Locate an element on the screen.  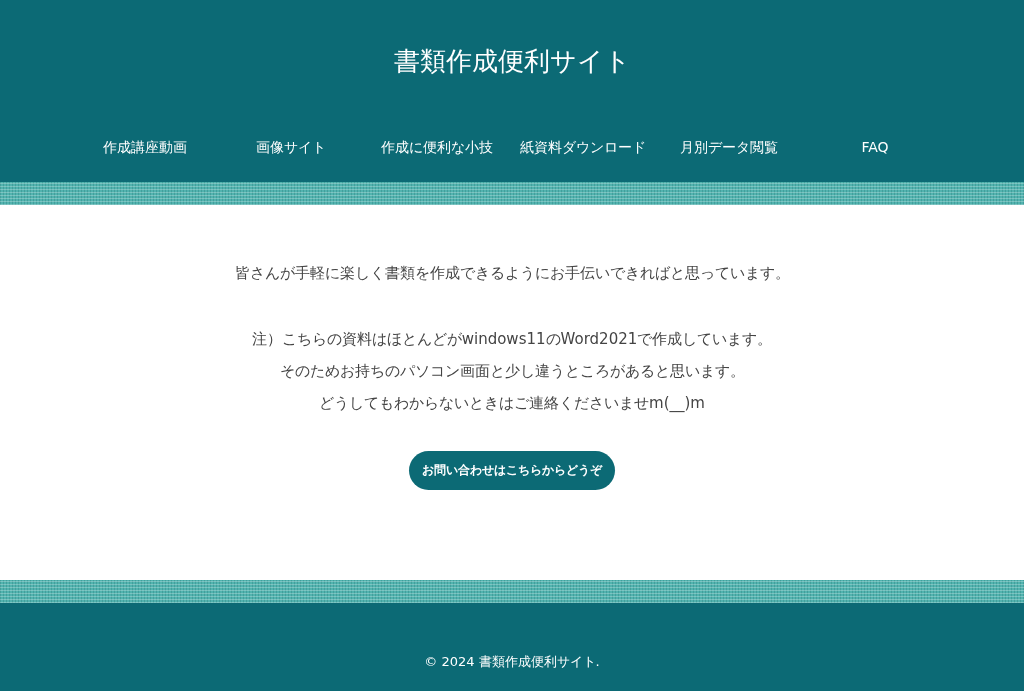
note-text: どうしてもわからないときはご連絡くださいませm(__)m is located at coordinates (512, 403).